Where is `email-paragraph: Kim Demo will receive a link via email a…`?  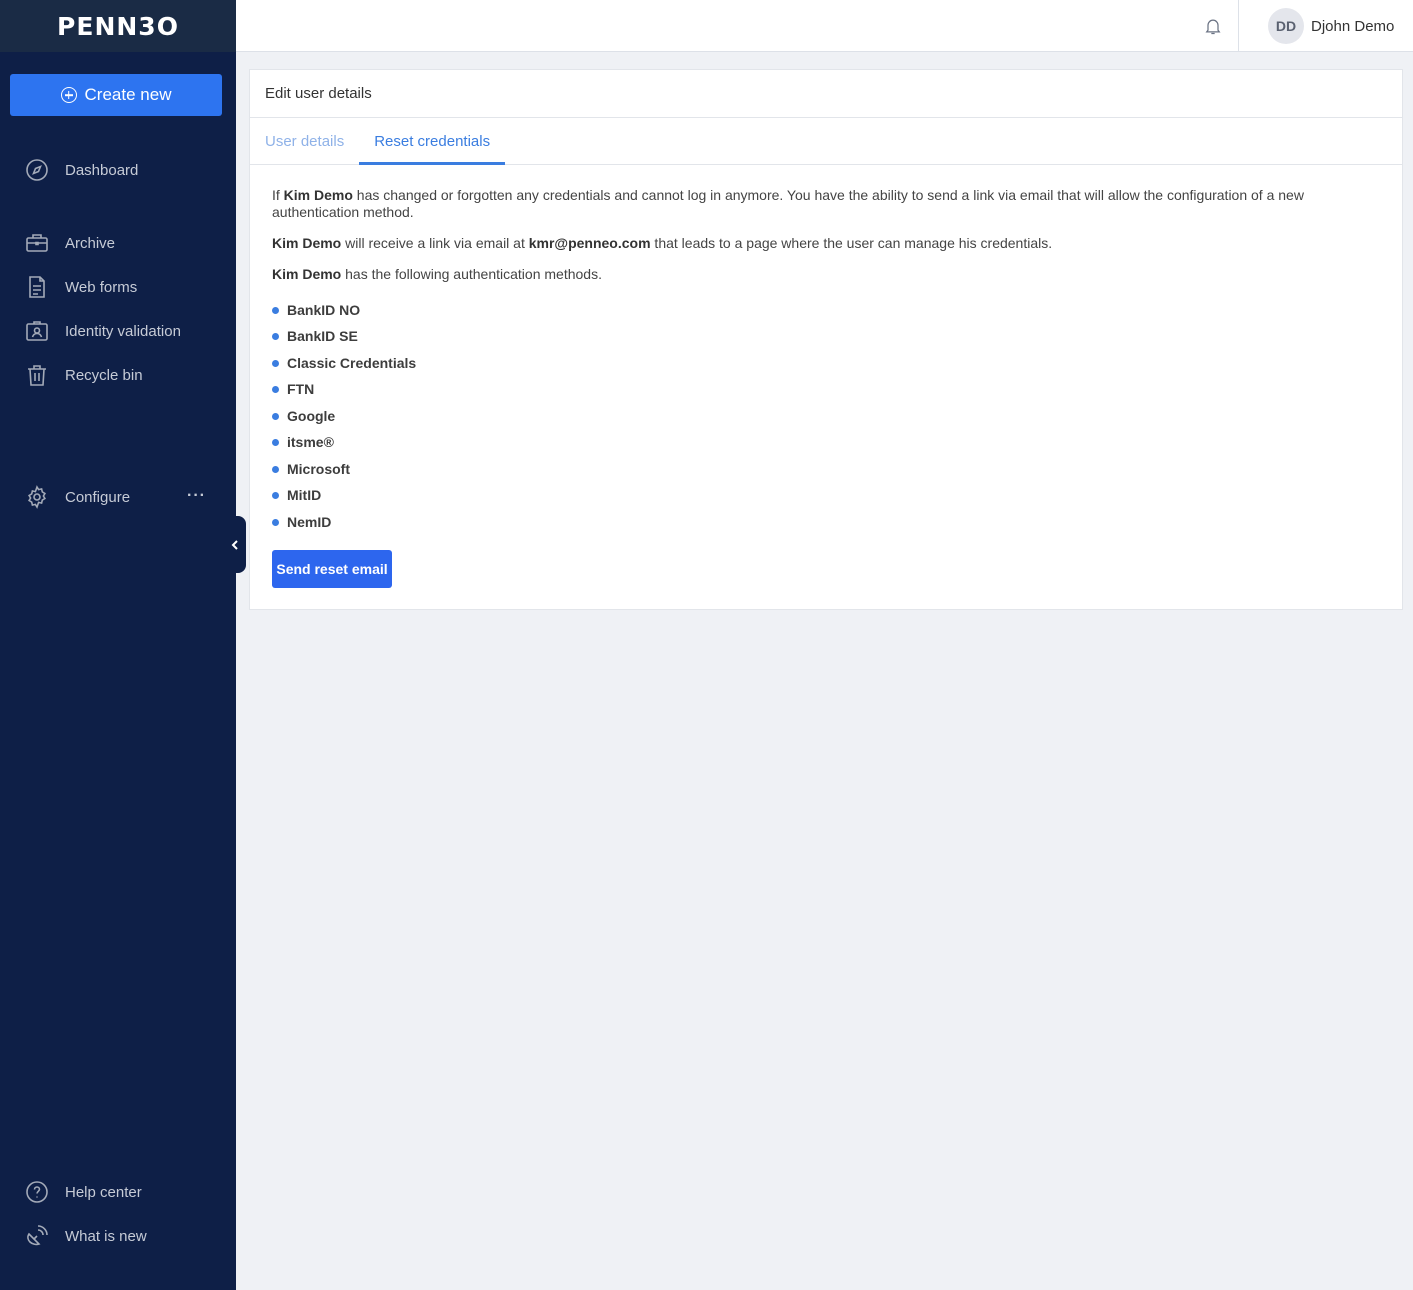 email-paragraph: Kim Demo will receive a link via email a… is located at coordinates (662, 243).